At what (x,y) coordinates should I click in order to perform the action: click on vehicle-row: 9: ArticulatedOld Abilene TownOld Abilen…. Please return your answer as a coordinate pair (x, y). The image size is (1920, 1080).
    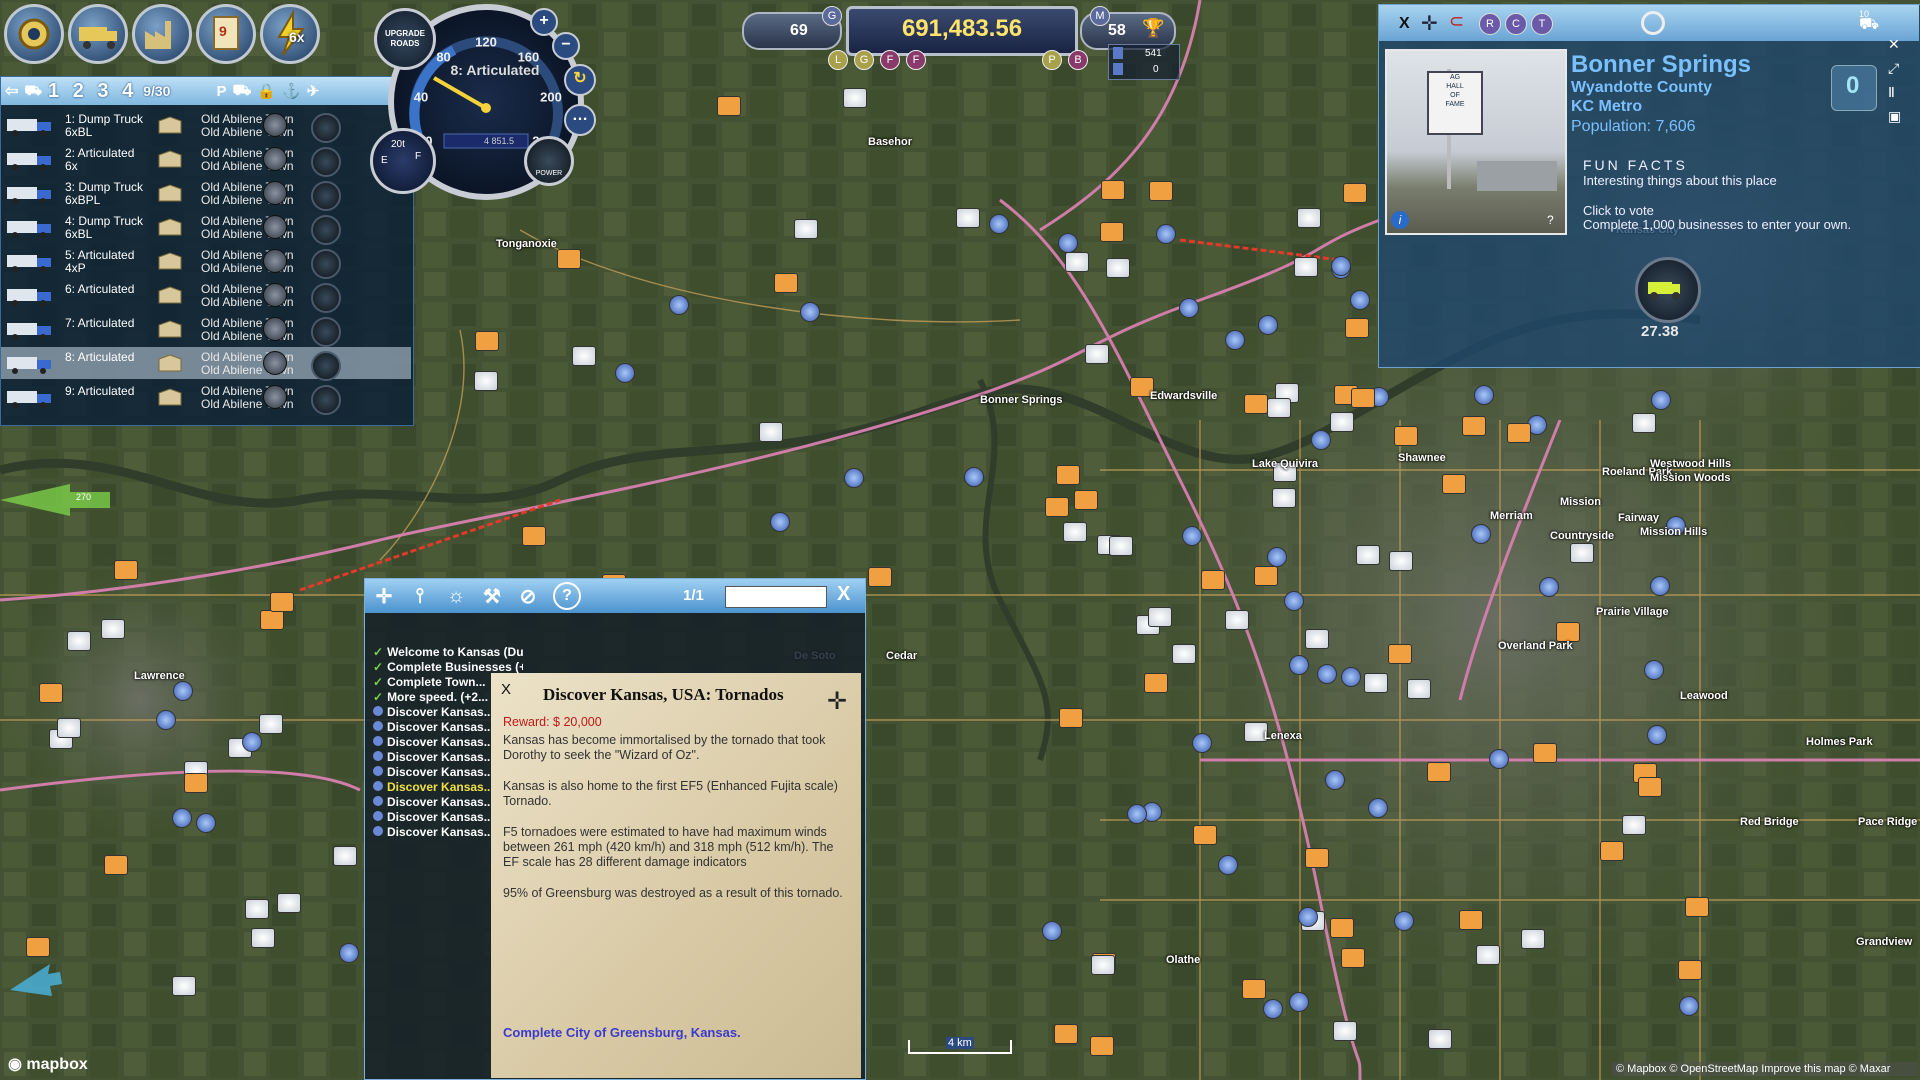
    Looking at the image, I should click on (206, 397).